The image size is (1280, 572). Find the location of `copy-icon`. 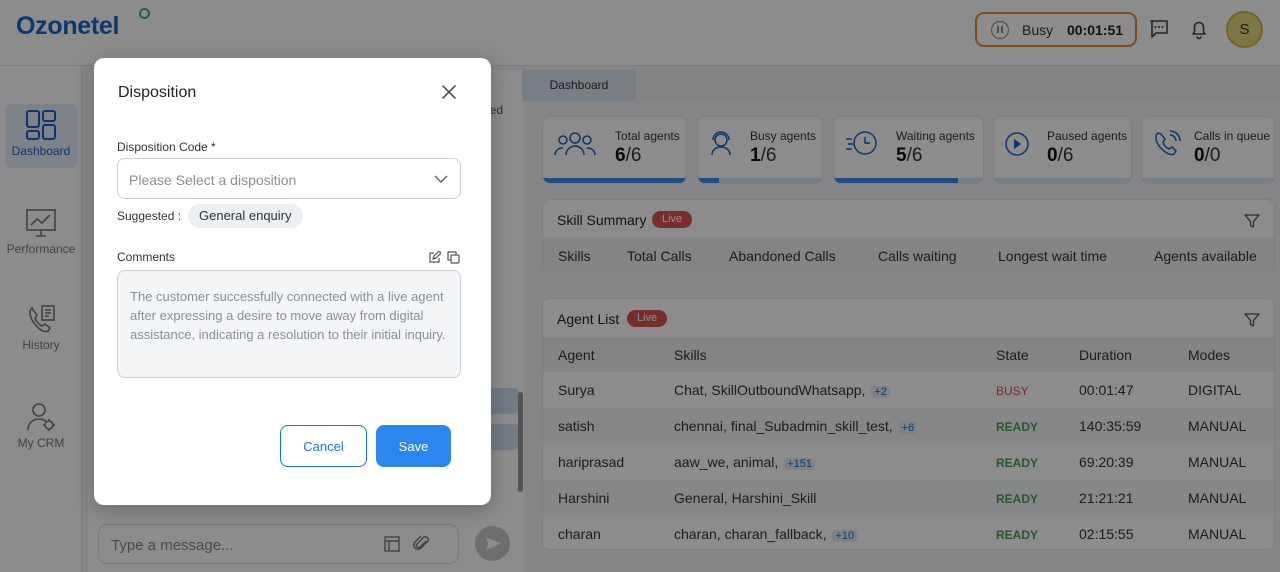

copy-icon is located at coordinates (453, 257).